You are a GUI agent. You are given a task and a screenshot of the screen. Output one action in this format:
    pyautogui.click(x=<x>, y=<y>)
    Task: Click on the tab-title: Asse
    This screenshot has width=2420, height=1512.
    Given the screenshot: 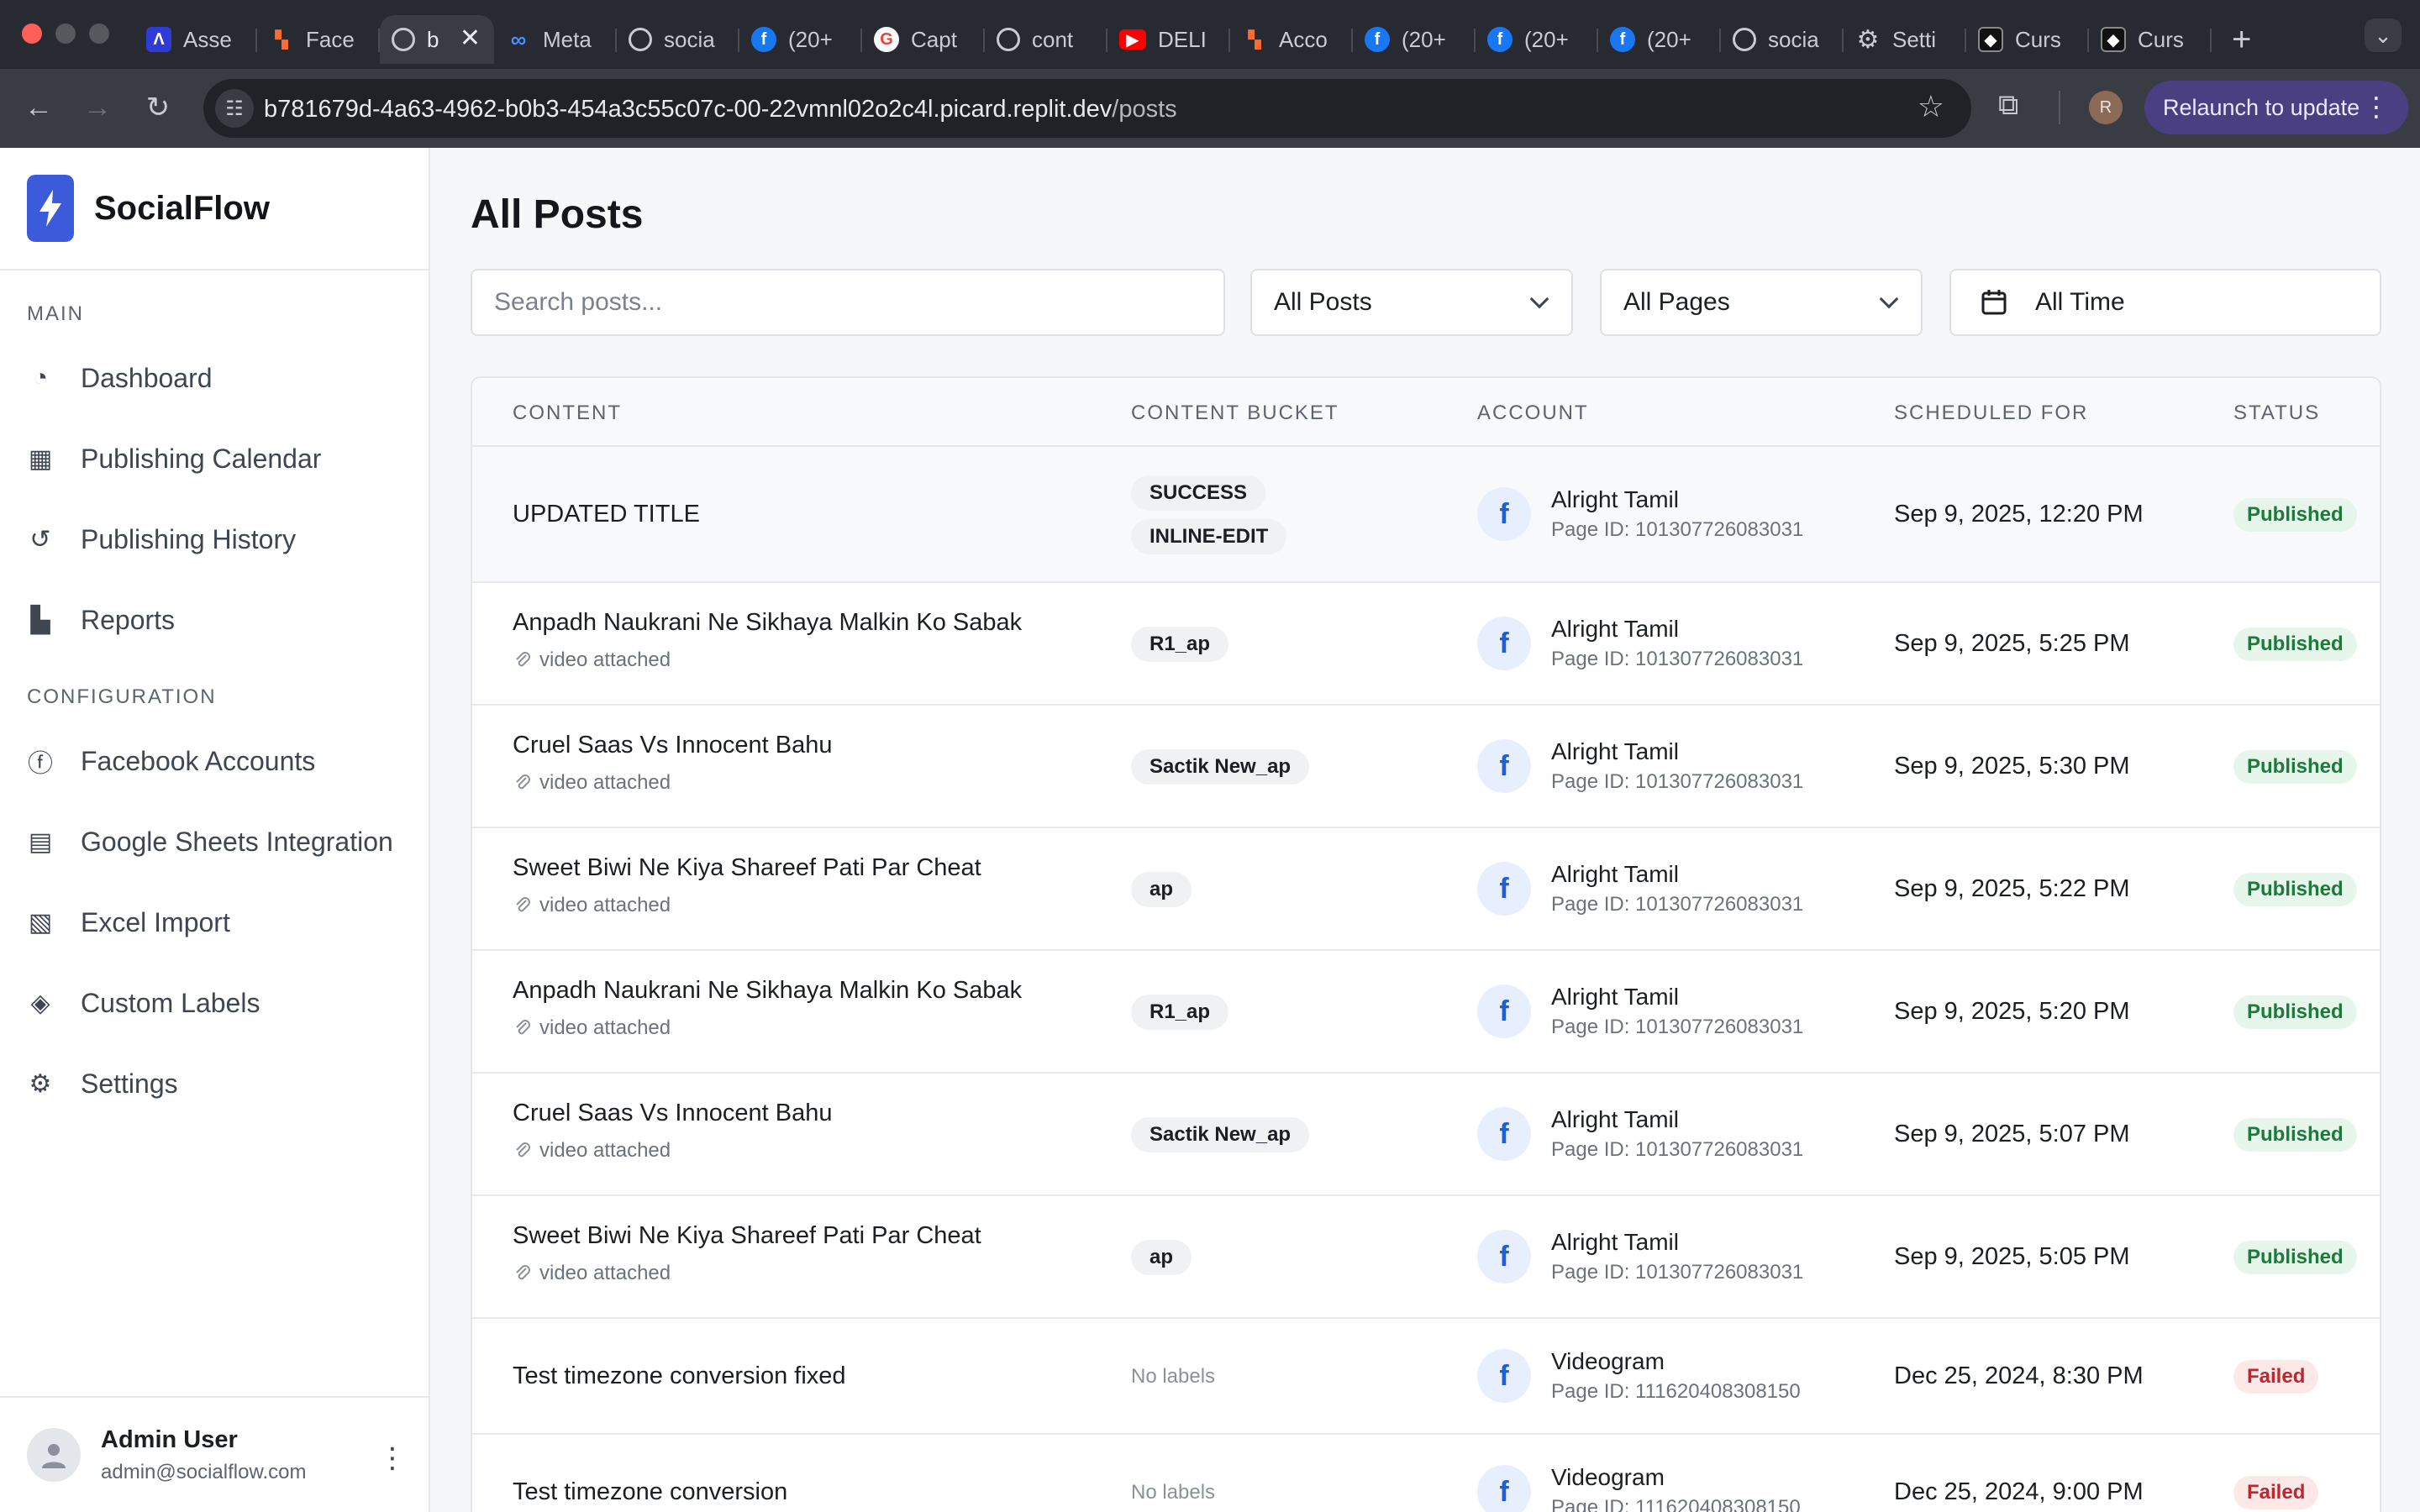 What is the action you would take?
    pyautogui.click(x=207, y=39)
    